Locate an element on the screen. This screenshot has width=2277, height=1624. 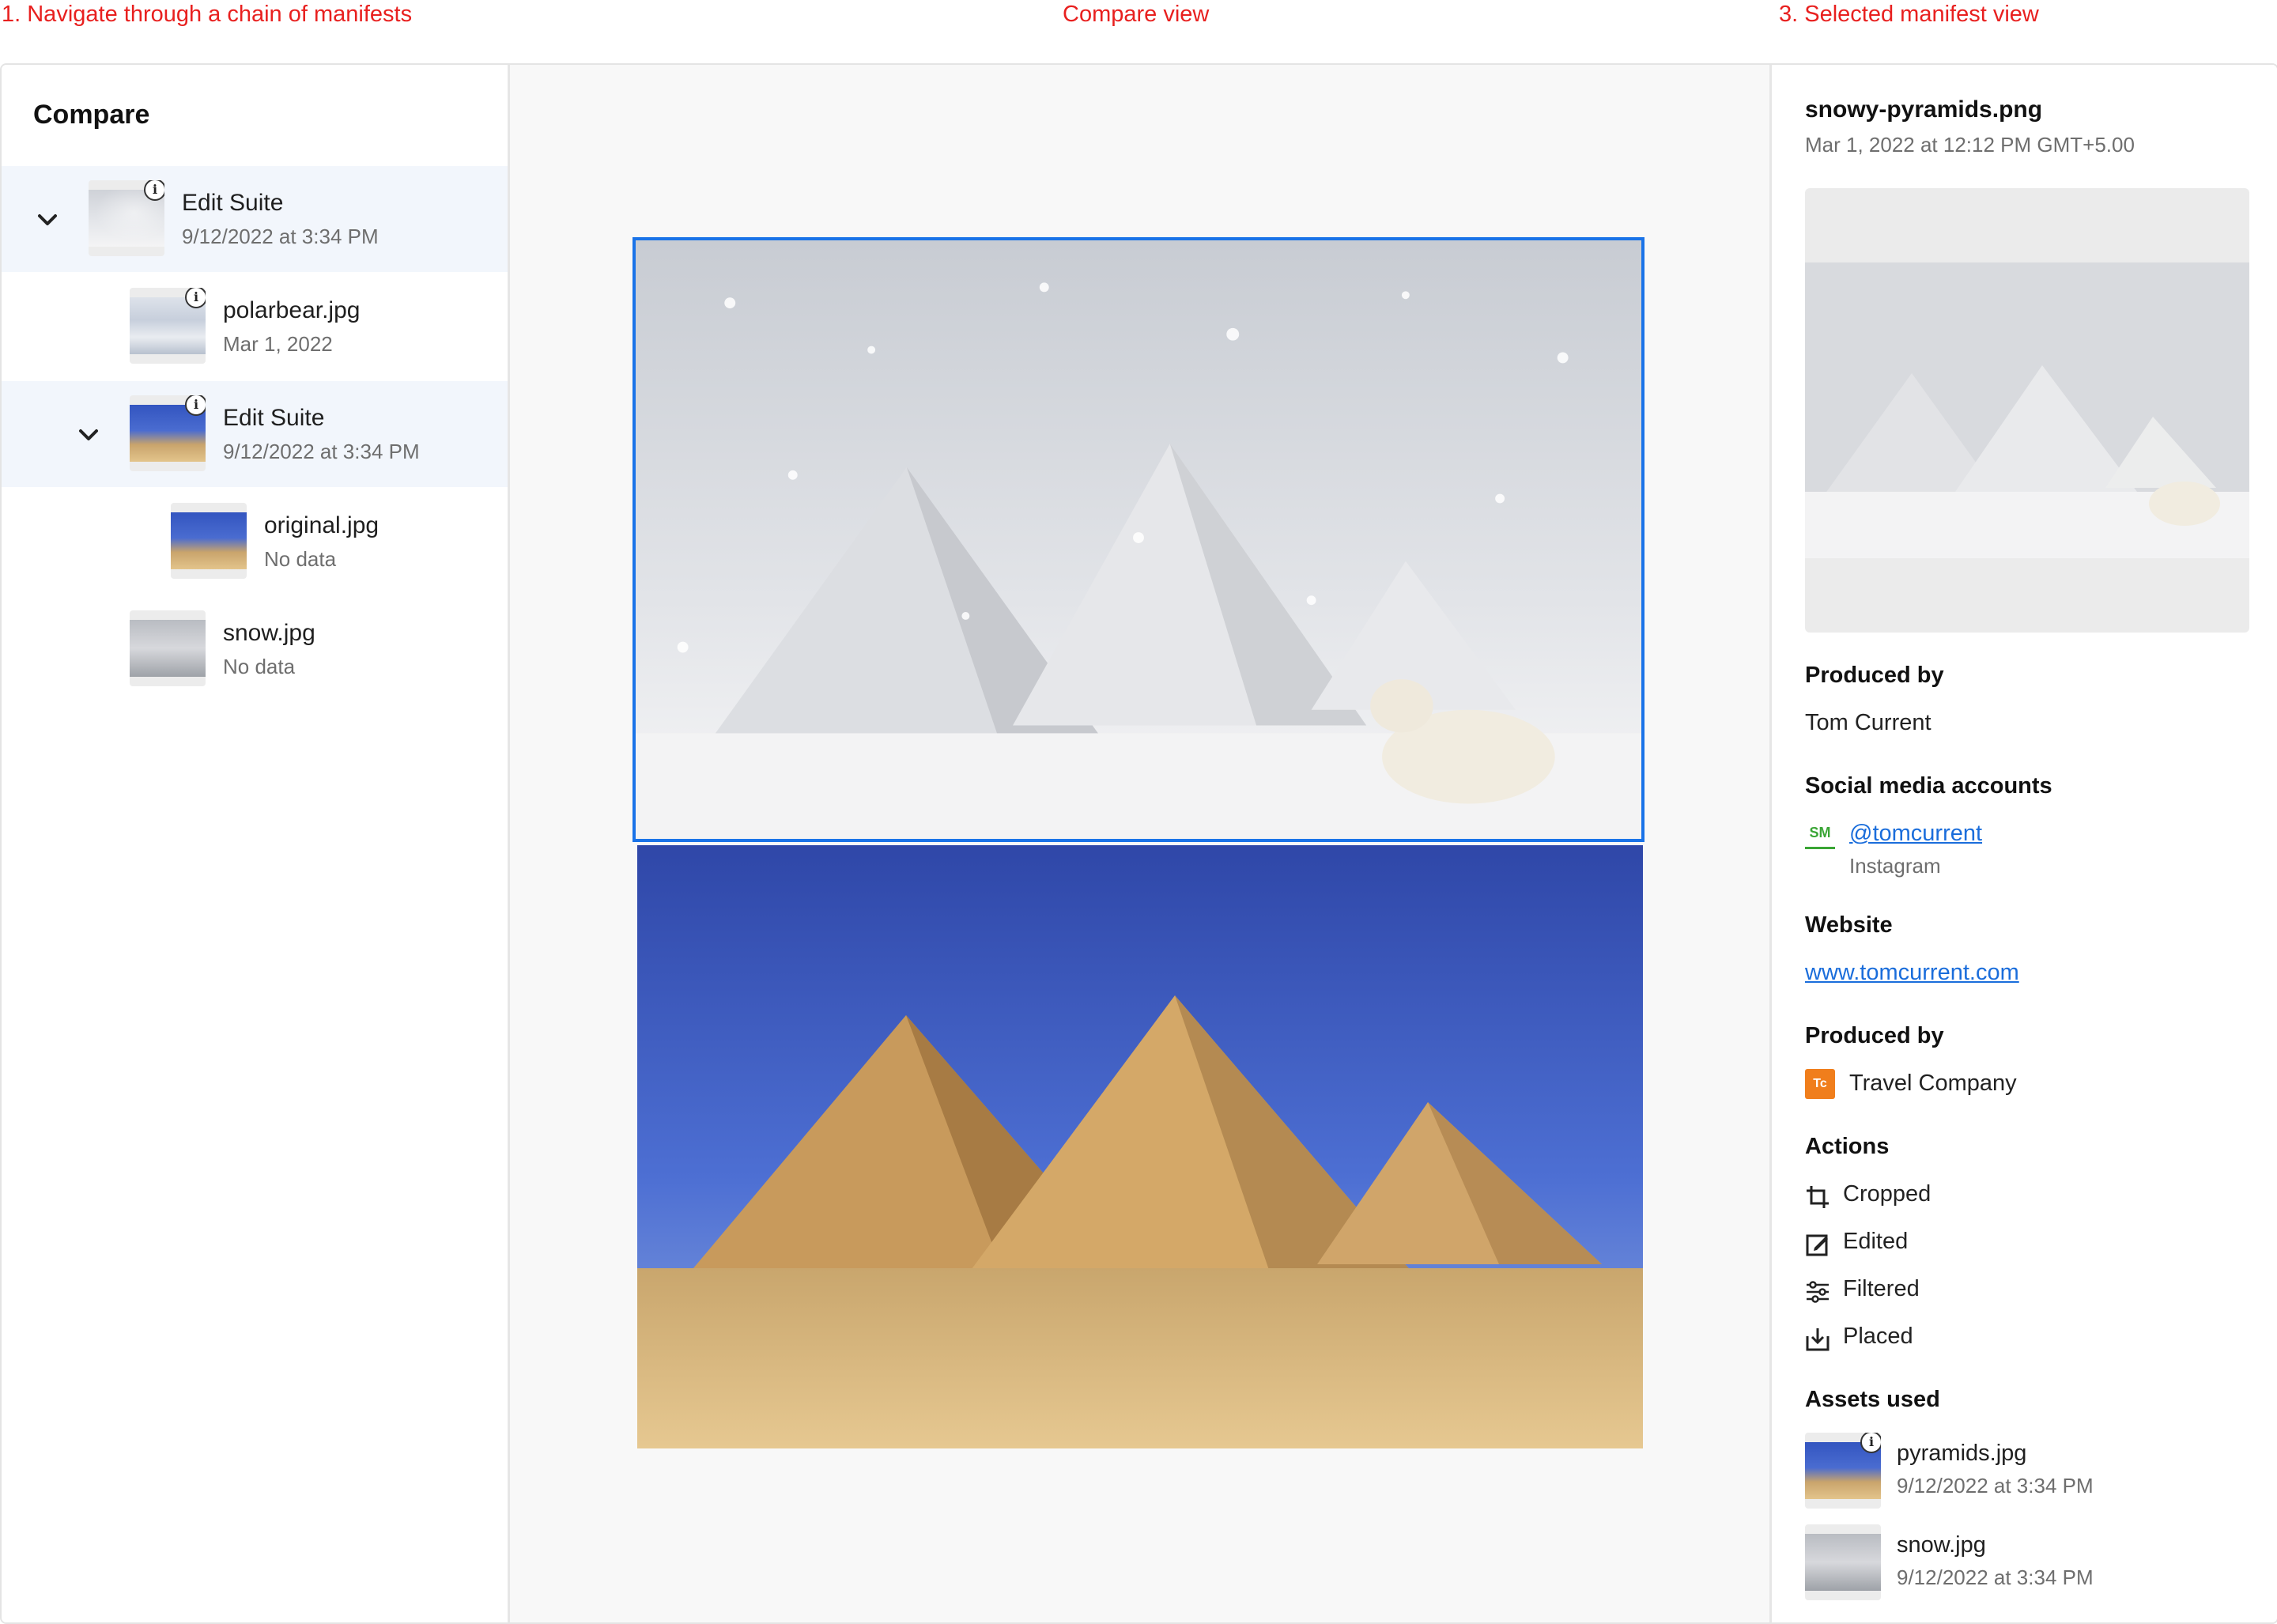
manifest-preview is located at coordinates (2027, 411).